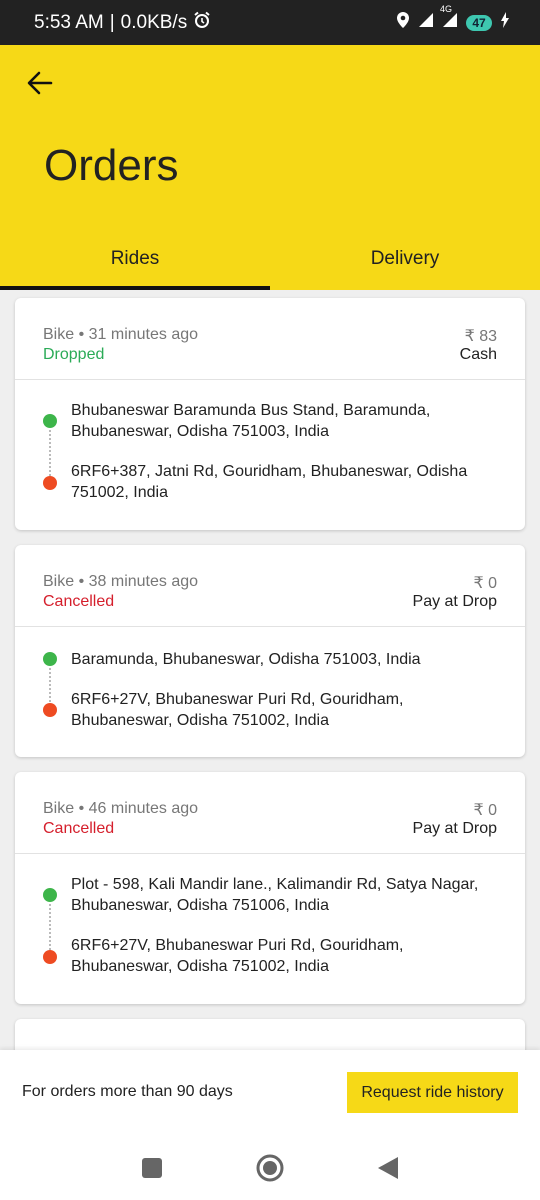 This screenshot has height=1200, width=540. I want to click on tab-bar: Rides Delivery, so click(270, 262).